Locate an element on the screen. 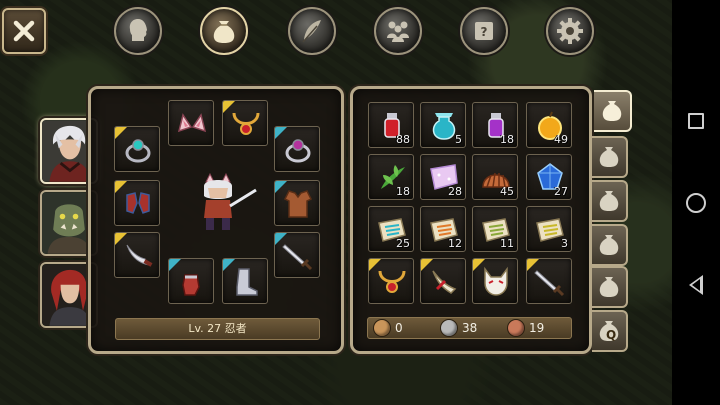 Image resolution: width=720 pixels, height=405 pixels. inventory-slot: 45 is located at coordinates (495, 177).